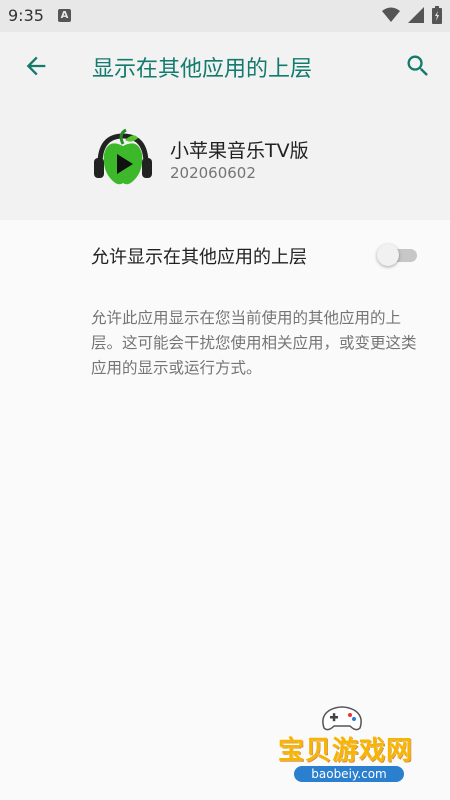 The width and height of the screenshot is (450, 800). What do you see at coordinates (123, 156) in the screenshot?
I see `apple-headphones-app-icon` at bounding box center [123, 156].